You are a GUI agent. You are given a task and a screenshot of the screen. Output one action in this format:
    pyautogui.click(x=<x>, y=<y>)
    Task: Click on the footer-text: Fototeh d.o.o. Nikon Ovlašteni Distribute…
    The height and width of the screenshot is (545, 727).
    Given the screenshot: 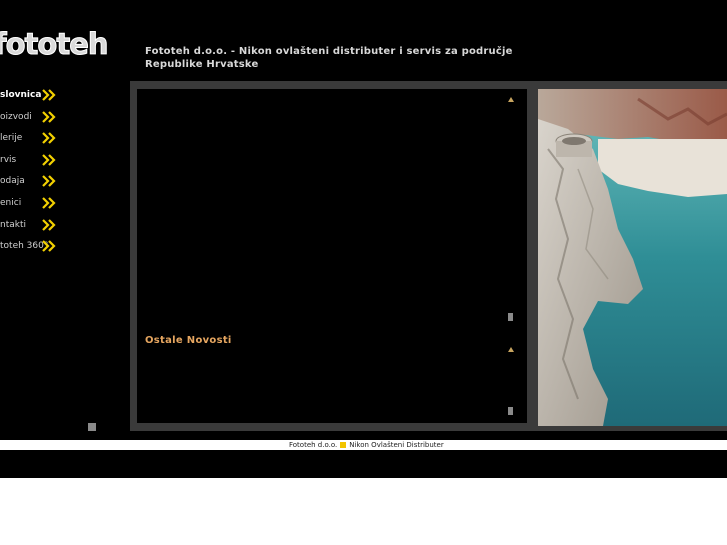 What is the action you would take?
    pyautogui.click(x=366, y=445)
    